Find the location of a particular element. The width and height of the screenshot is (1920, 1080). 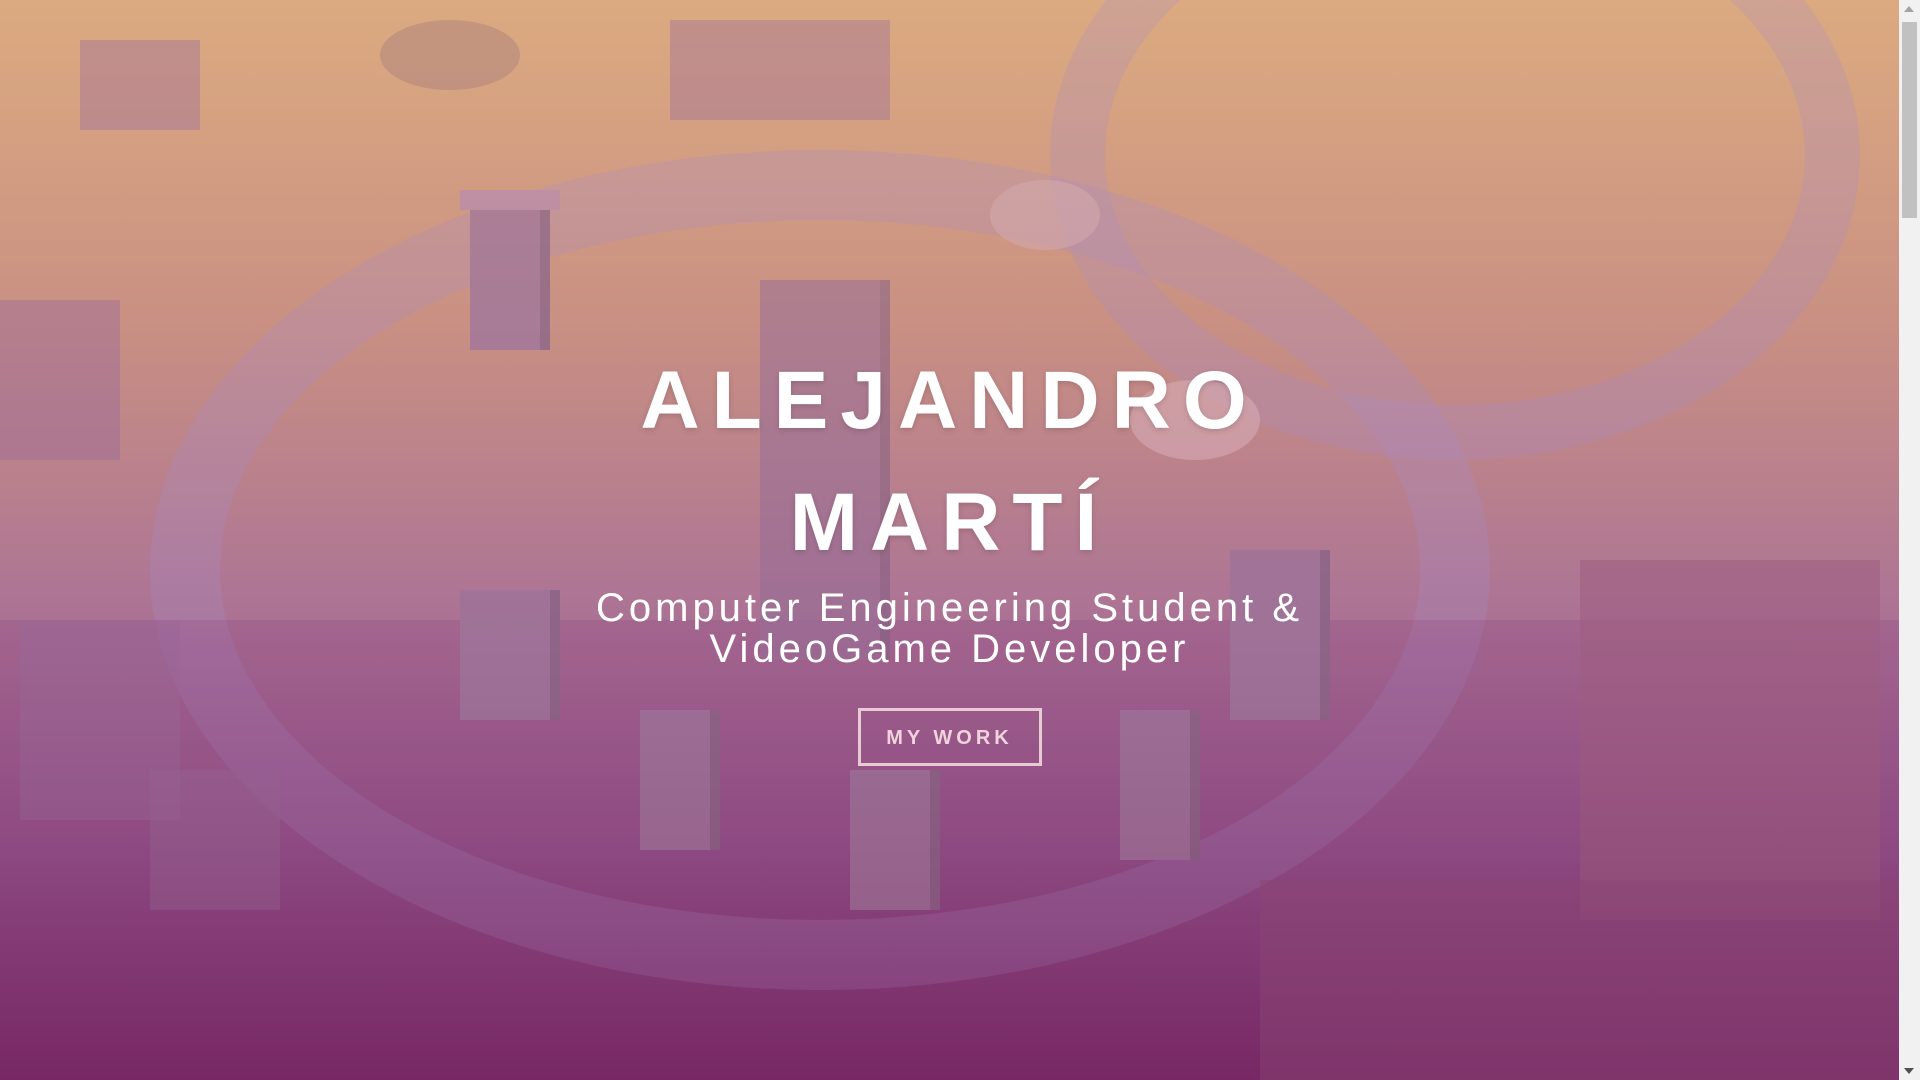

hero-name-last: MARTÍ is located at coordinates (949, 522).